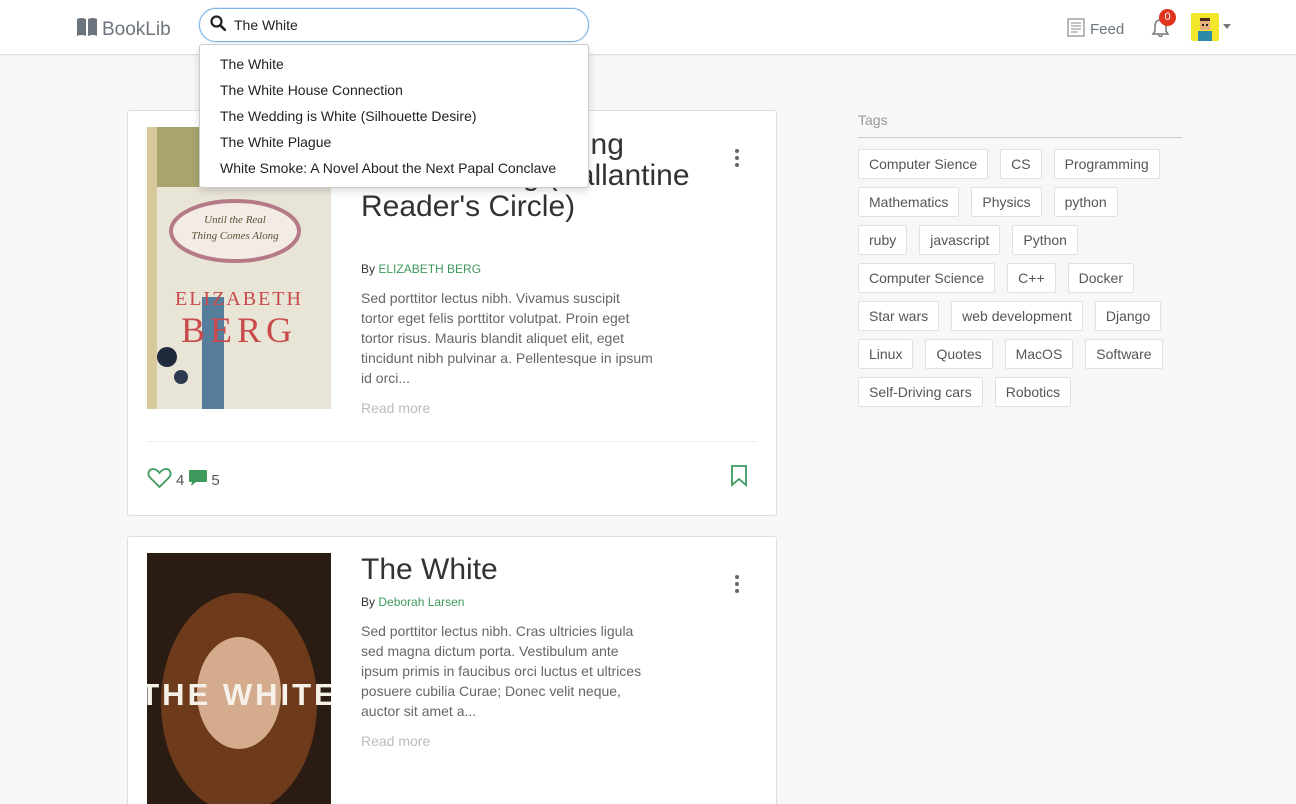  What do you see at coordinates (89, 30) in the screenshot?
I see `book-icon` at bounding box center [89, 30].